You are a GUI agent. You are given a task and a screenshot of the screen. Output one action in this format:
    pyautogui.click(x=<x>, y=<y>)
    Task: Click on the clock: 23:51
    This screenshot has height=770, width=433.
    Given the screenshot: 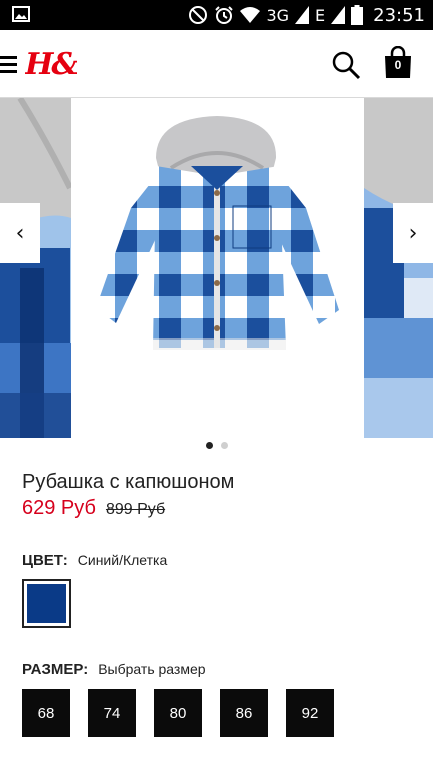 What is the action you would take?
    pyautogui.click(x=399, y=15)
    